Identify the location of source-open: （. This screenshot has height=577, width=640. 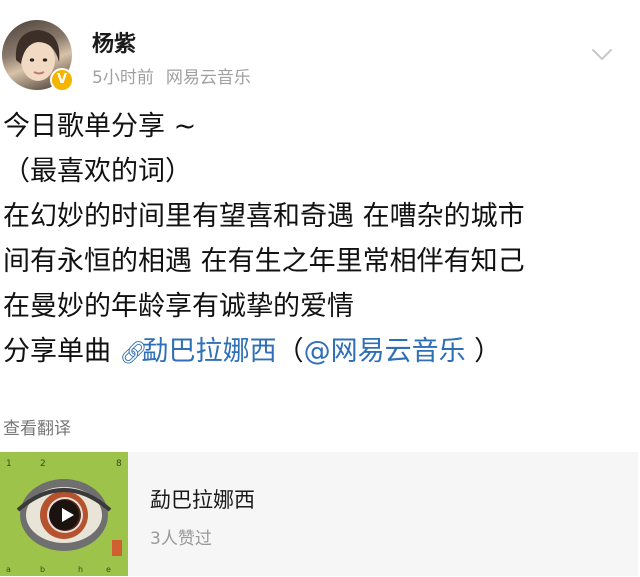
(290, 351).